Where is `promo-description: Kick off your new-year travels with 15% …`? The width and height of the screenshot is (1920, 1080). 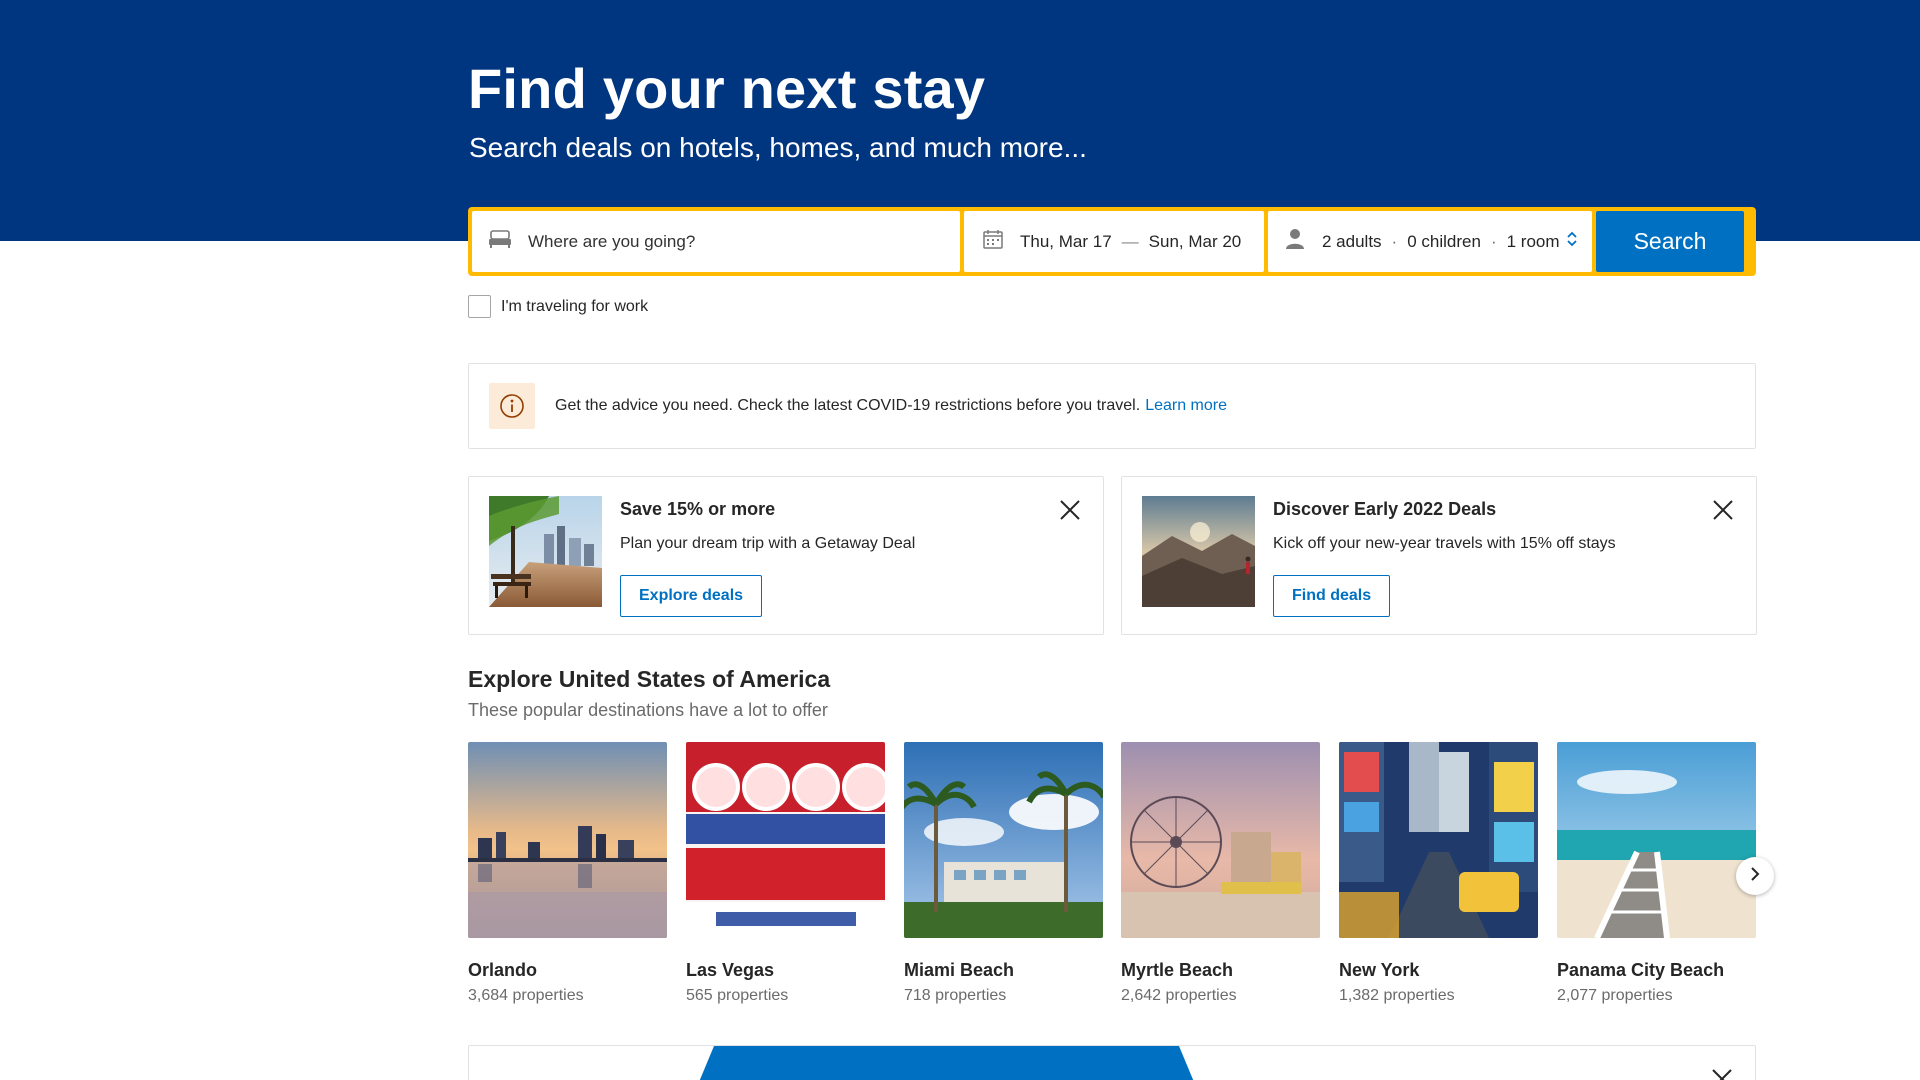
promo-description: Kick off your new-year travels with 15% … is located at coordinates (1444, 543).